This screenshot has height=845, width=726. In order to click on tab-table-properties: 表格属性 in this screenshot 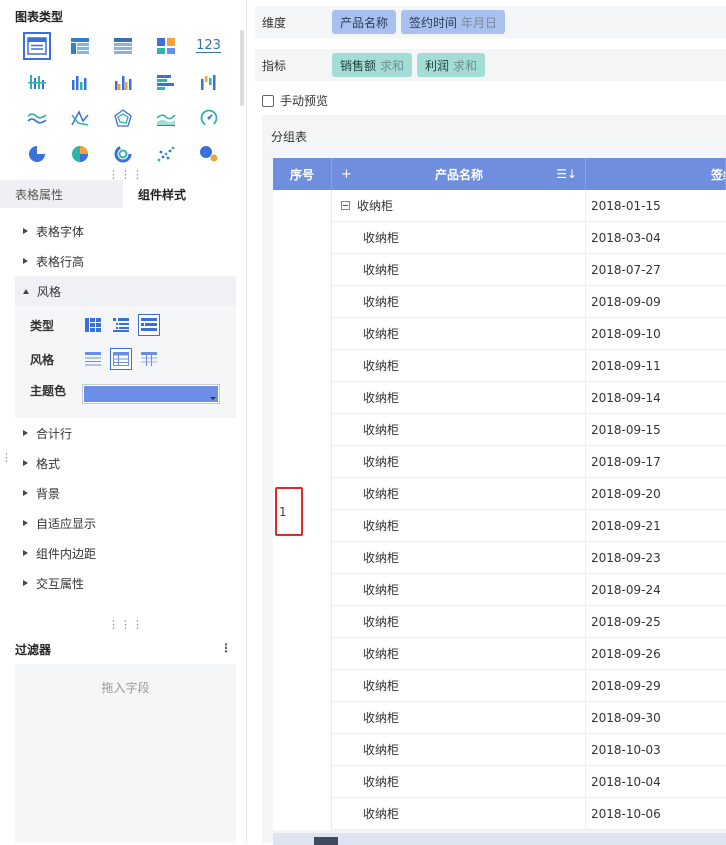, I will do `click(61, 194)`.